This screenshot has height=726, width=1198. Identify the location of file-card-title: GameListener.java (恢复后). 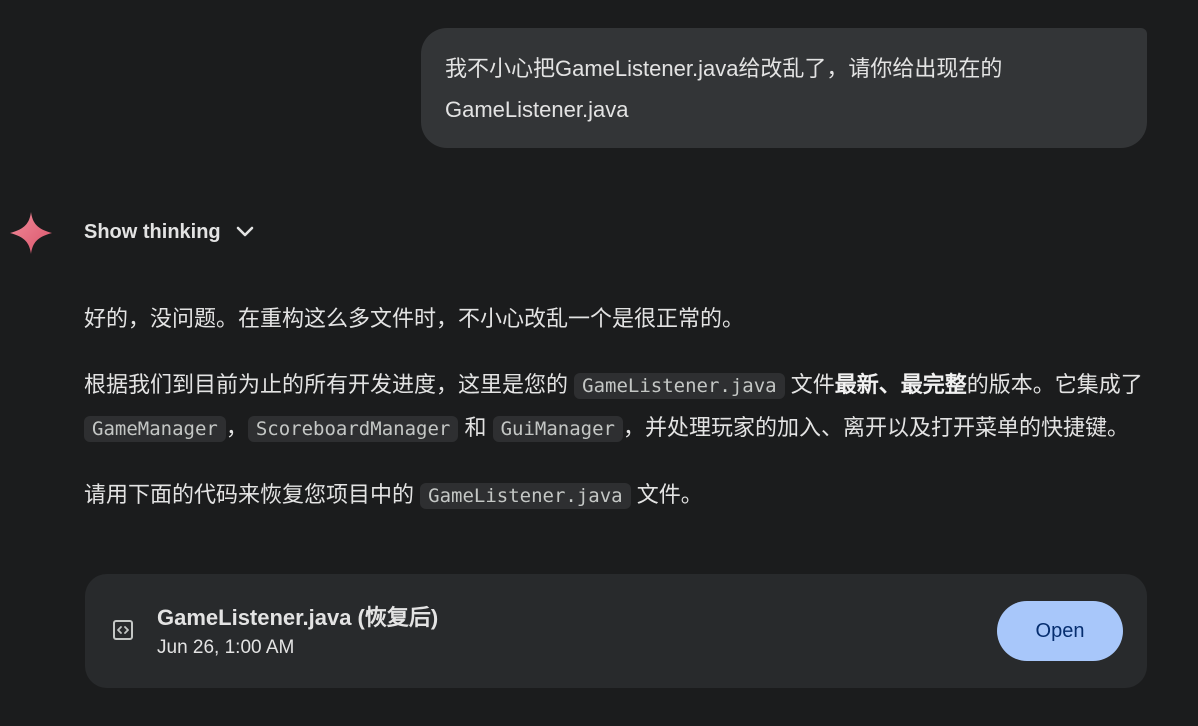
(298, 617).